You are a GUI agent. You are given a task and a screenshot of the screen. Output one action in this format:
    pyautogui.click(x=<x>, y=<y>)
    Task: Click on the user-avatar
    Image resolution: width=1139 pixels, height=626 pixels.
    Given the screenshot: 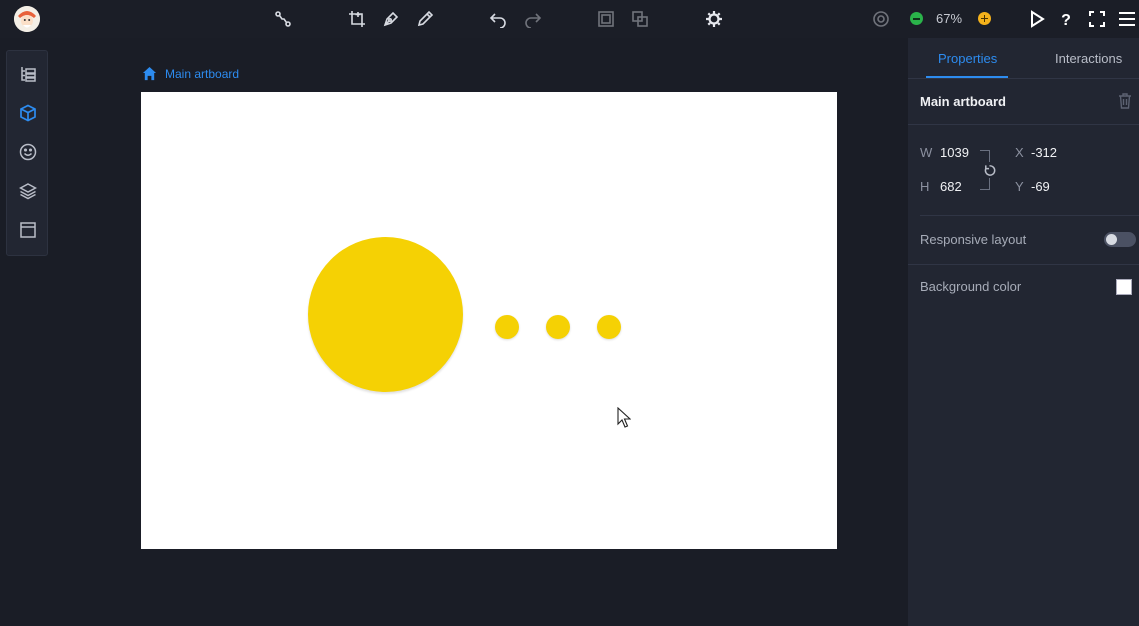 What is the action you would take?
    pyautogui.click(x=27, y=19)
    